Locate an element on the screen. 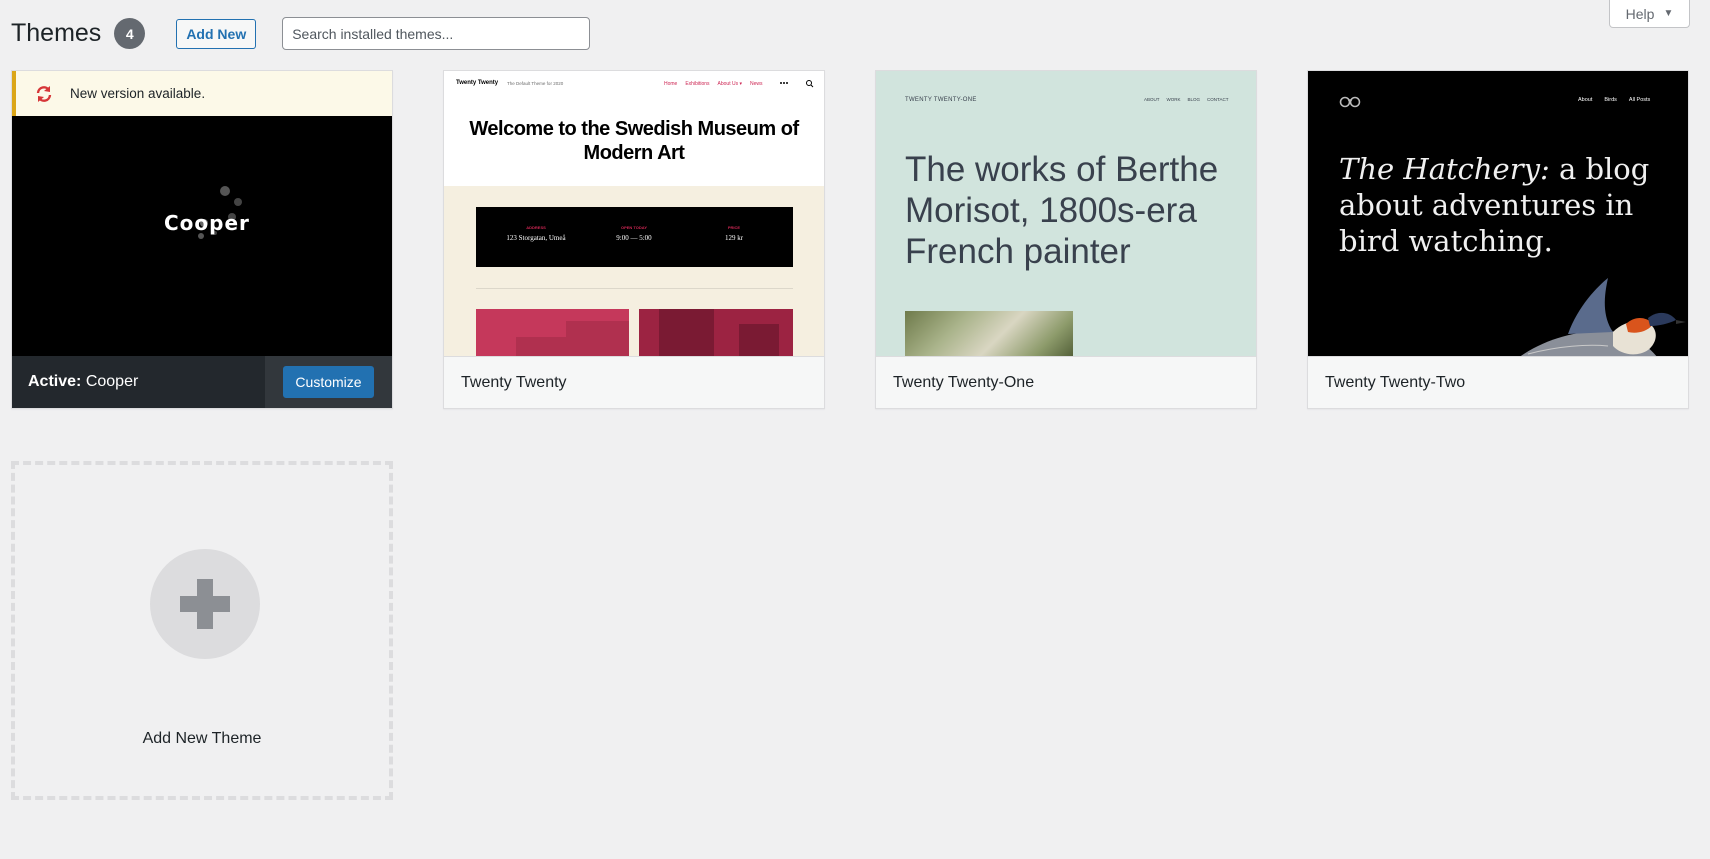 Image resolution: width=1710 pixels, height=859 pixels. customize-button: Customize is located at coordinates (328, 382).